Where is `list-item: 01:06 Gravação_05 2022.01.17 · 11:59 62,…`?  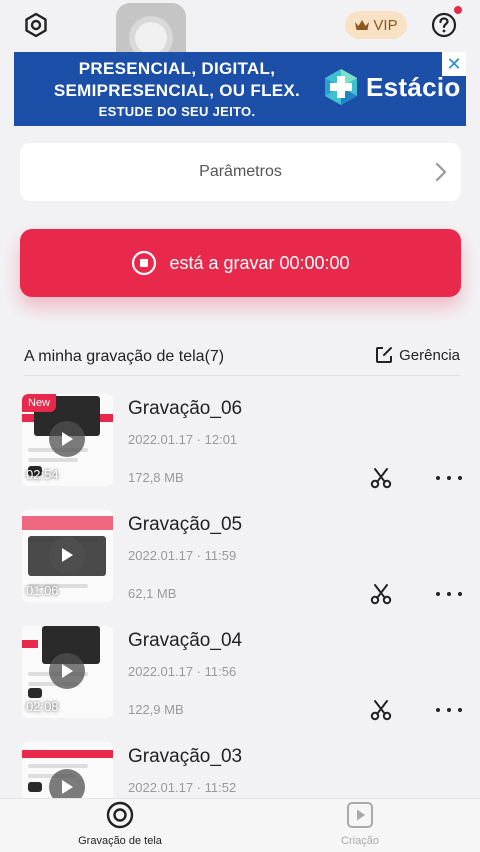 list-item: 01:06 Gravação_05 2022.01.17 · 11:59 62,… is located at coordinates (240, 568).